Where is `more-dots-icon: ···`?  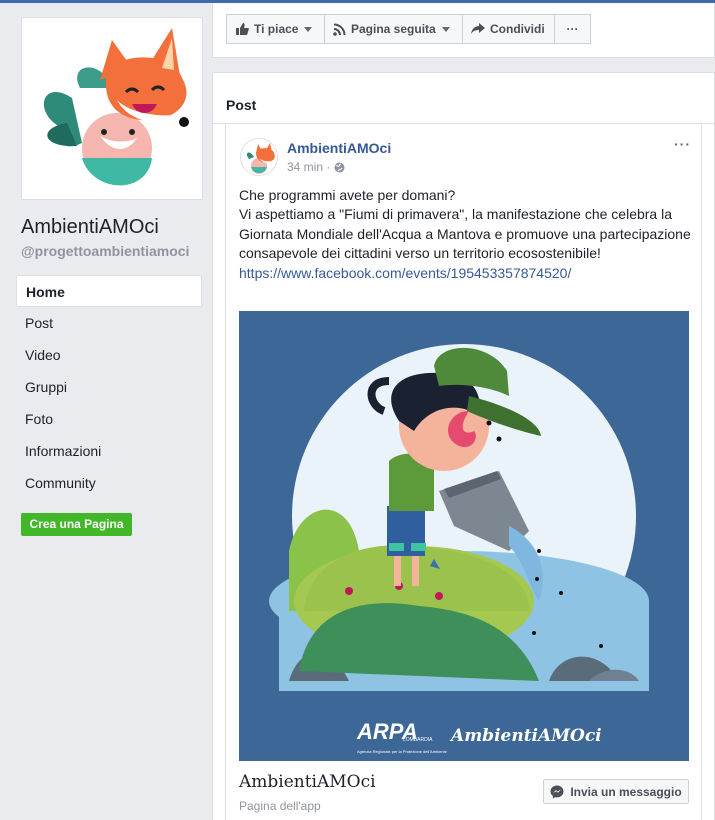 more-dots-icon: ··· is located at coordinates (572, 29).